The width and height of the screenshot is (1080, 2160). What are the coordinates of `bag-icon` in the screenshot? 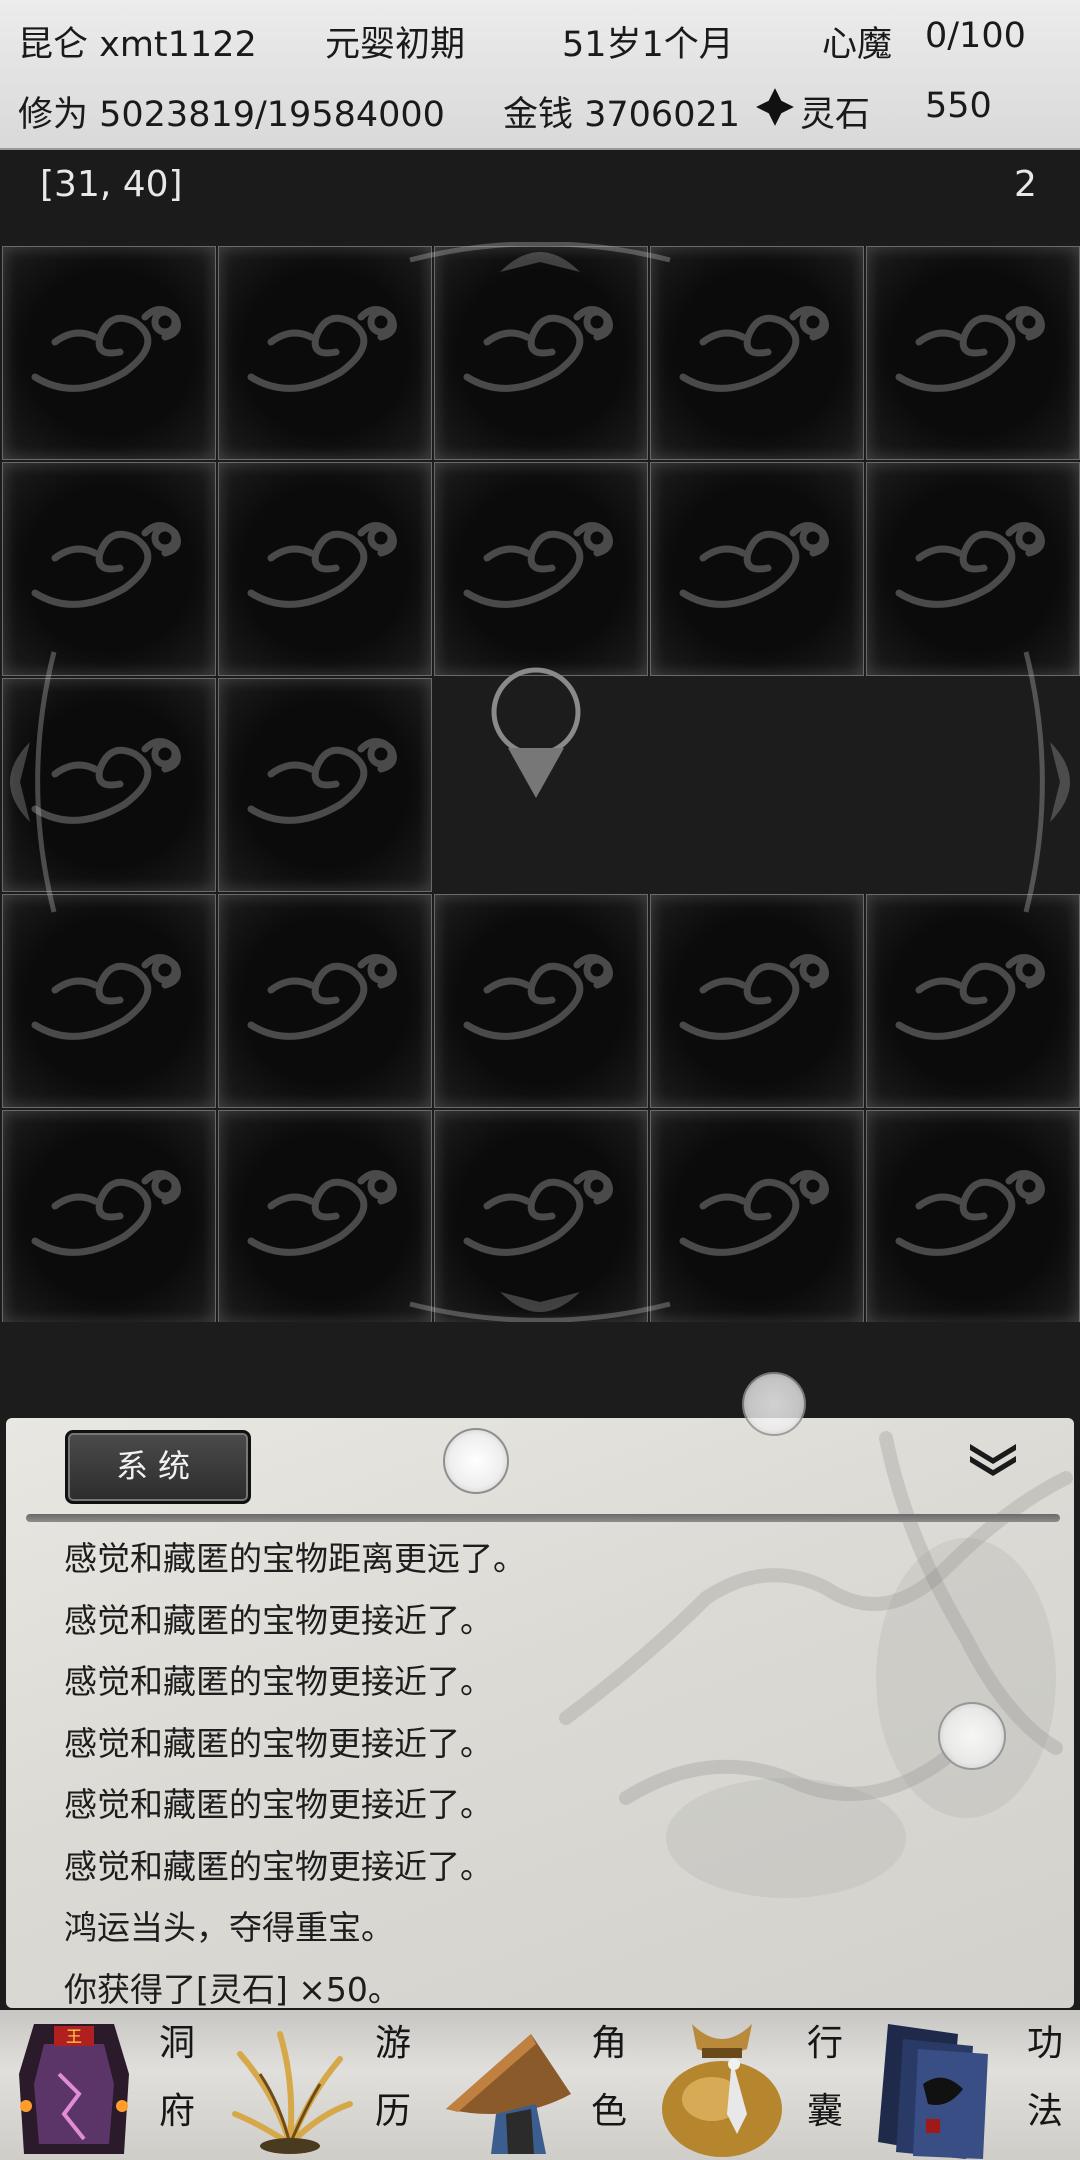 It's located at (722, 2090).